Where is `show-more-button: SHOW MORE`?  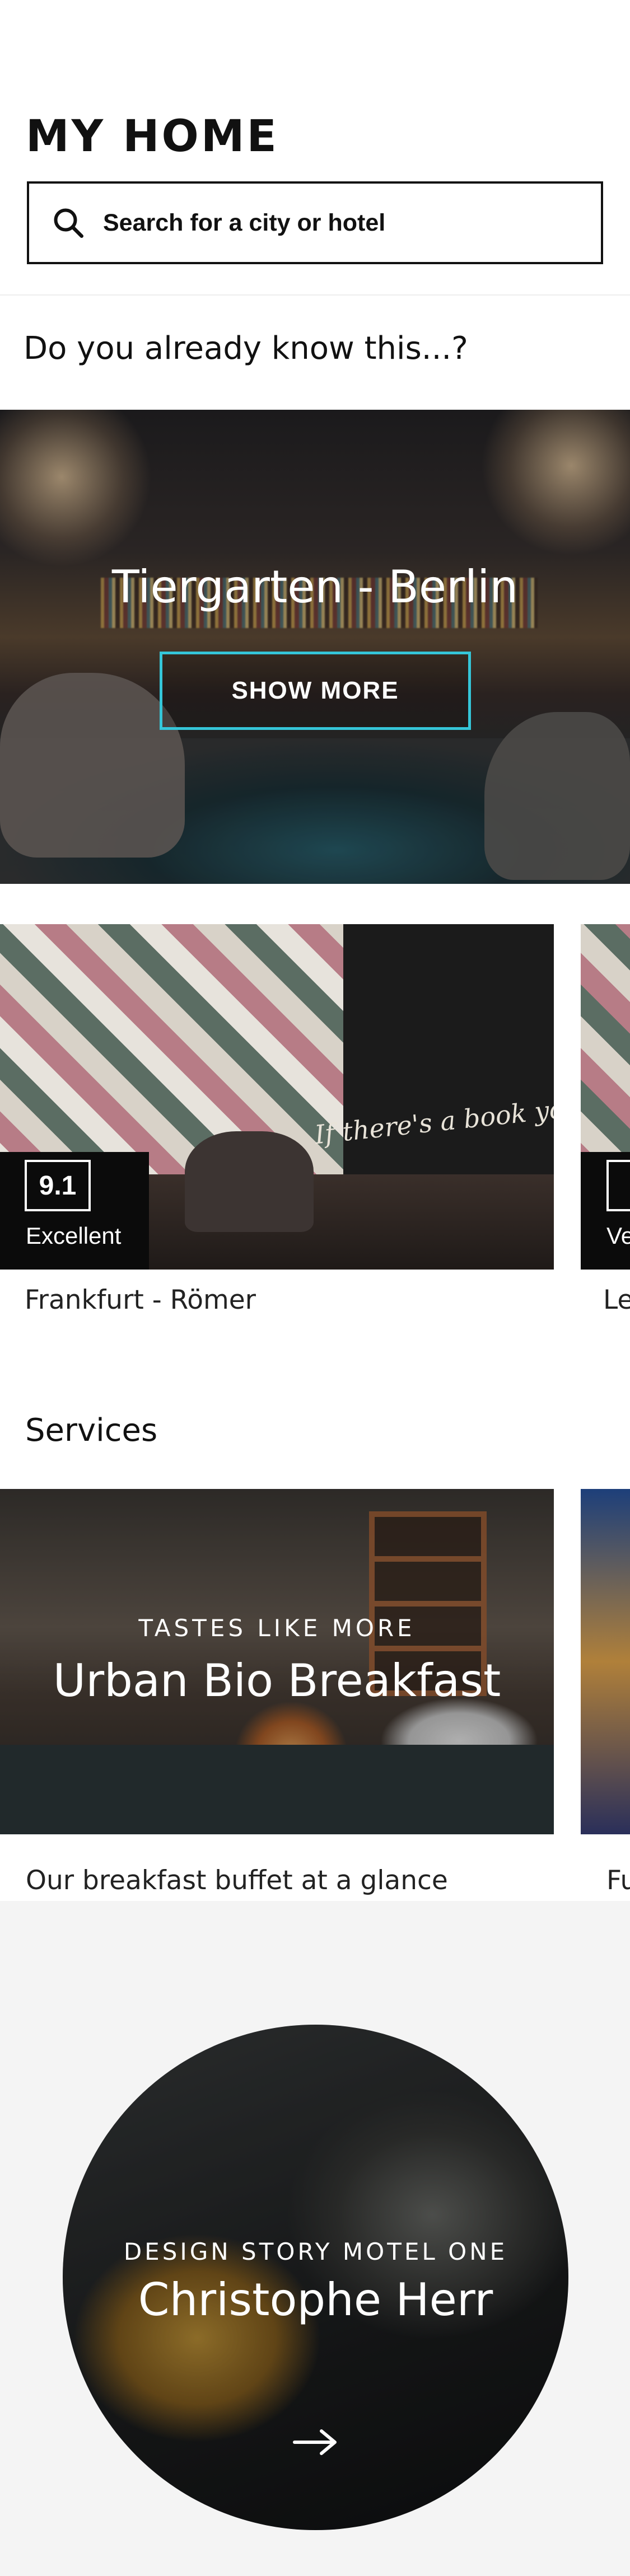 show-more-button: SHOW MORE is located at coordinates (316, 691).